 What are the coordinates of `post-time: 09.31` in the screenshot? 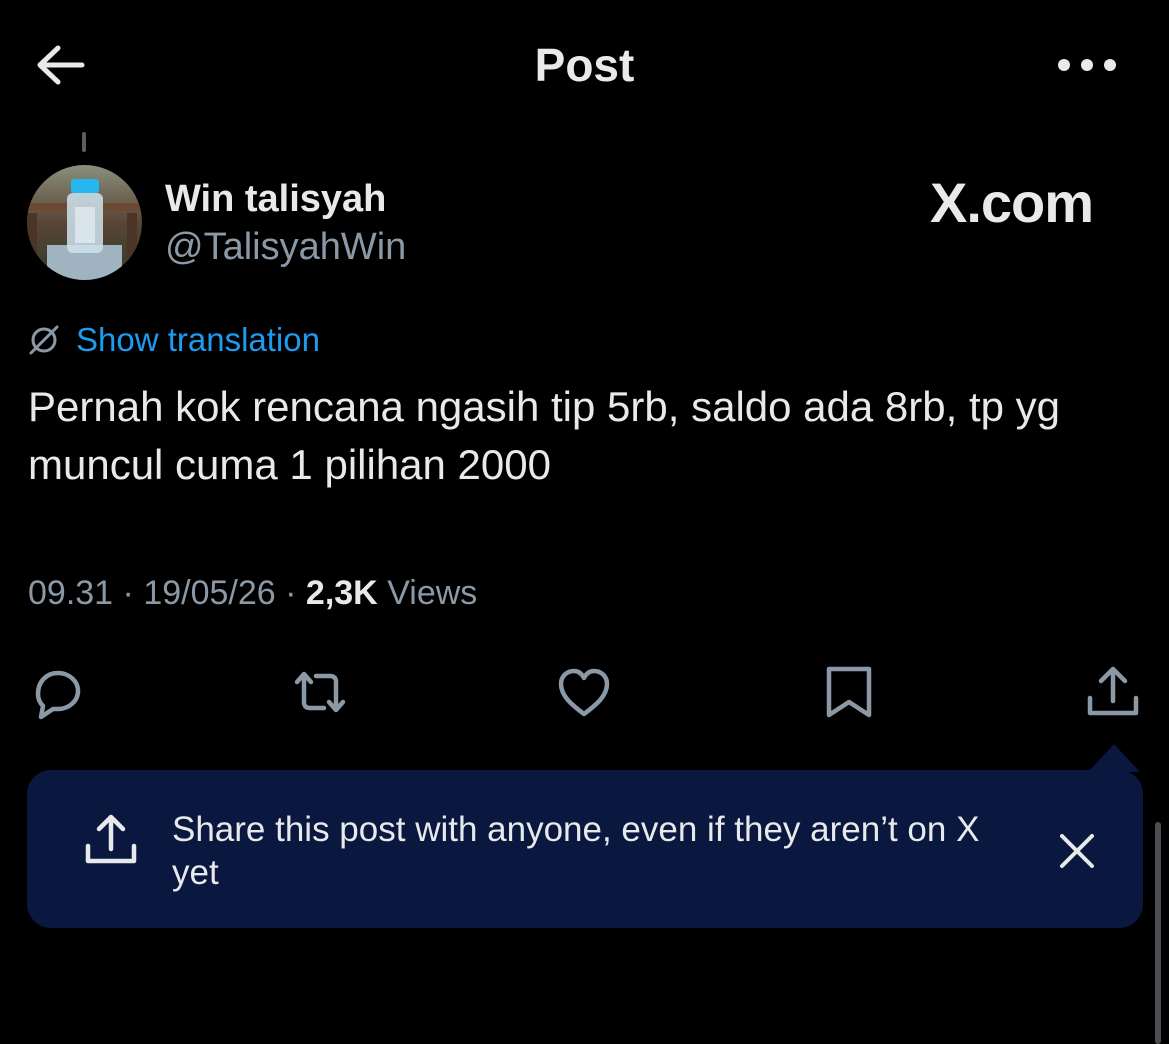 It's located at (71, 593).